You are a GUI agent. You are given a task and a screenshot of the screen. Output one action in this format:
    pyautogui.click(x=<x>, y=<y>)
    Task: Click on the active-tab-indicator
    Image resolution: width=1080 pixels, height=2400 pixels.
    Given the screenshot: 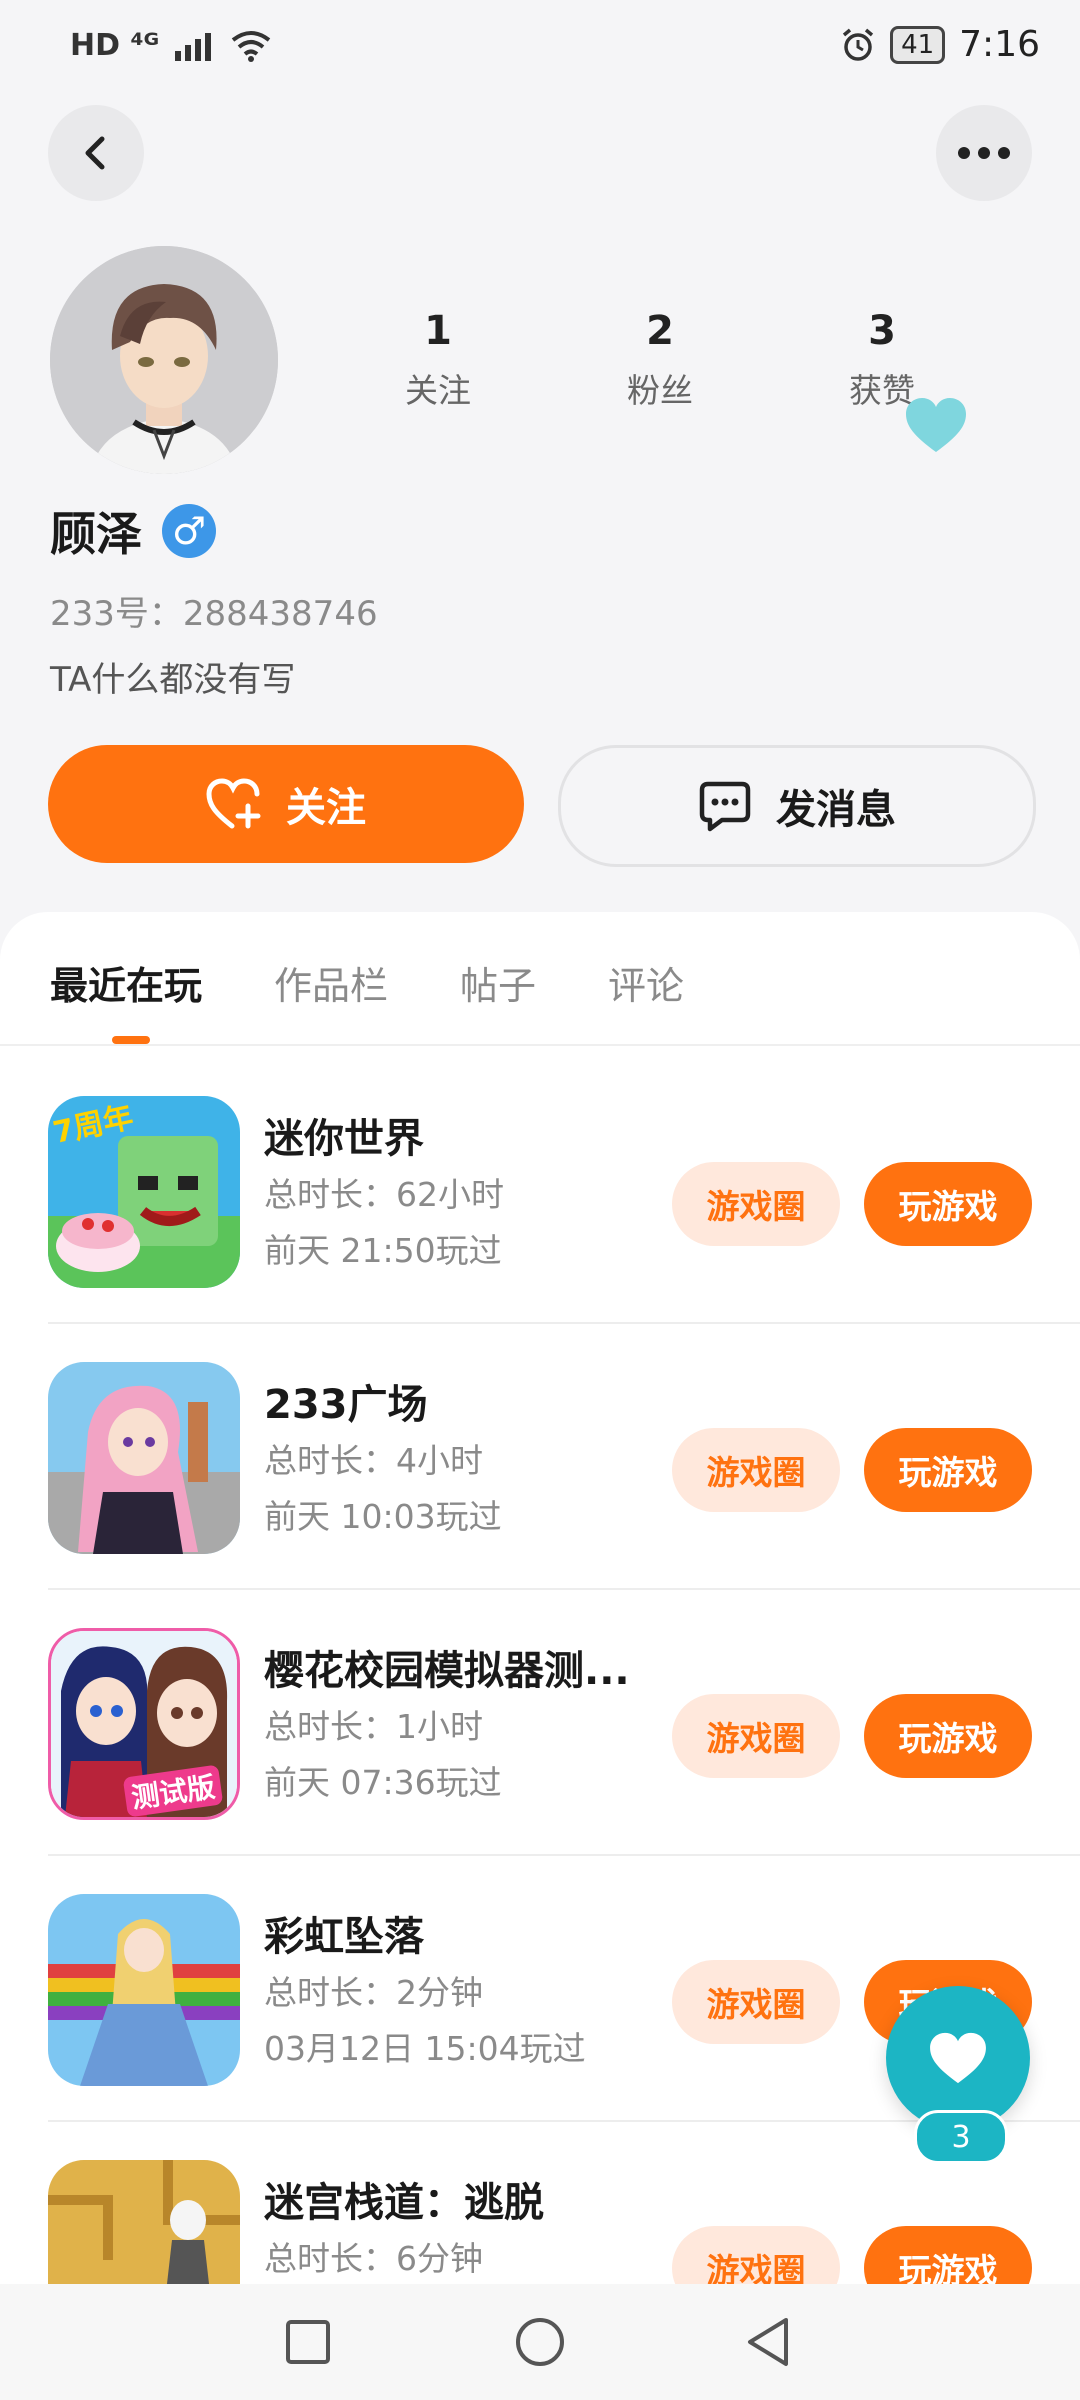 What is the action you would take?
    pyautogui.click(x=131, y=1040)
    